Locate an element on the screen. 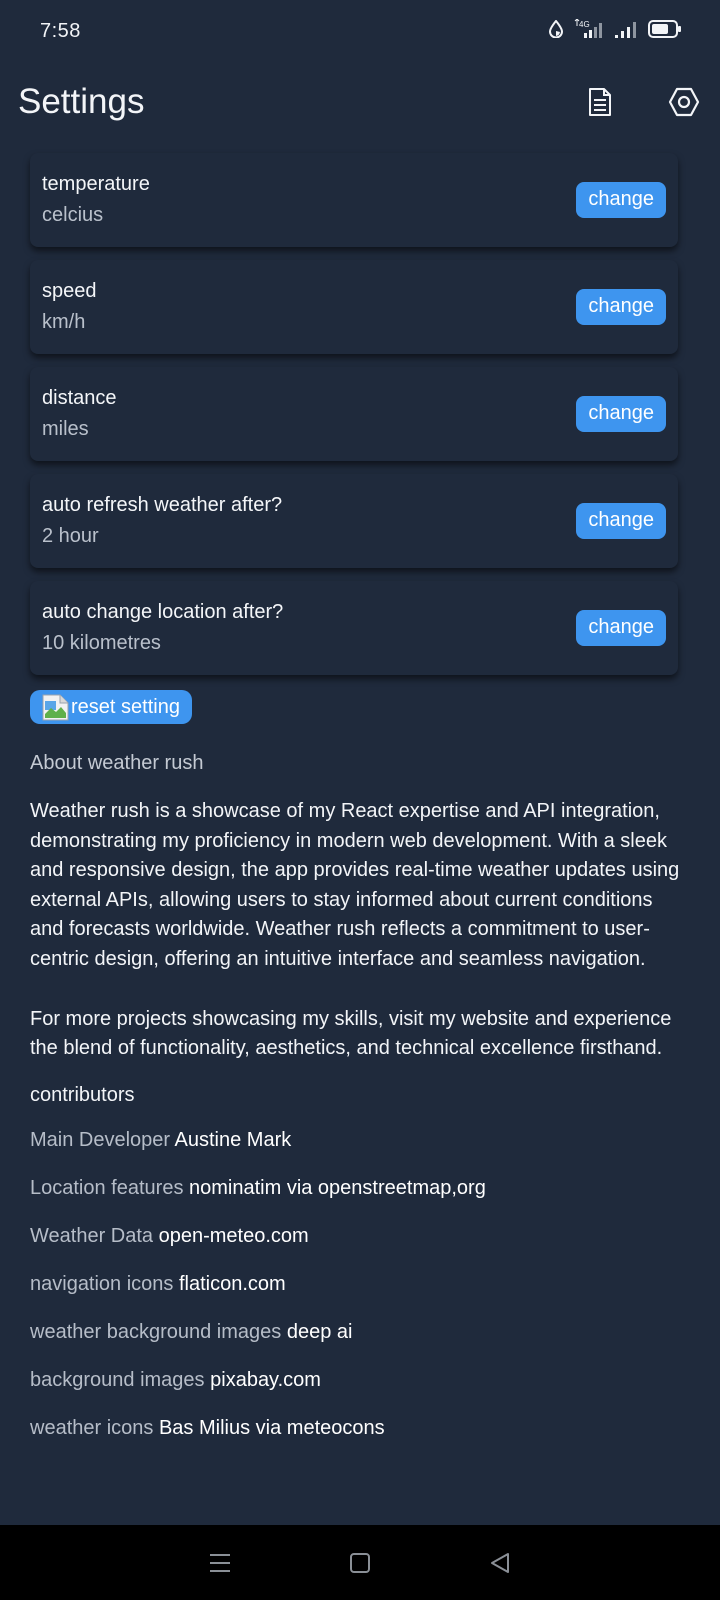  change-distance-button: change is located at coordinates (621, 414).